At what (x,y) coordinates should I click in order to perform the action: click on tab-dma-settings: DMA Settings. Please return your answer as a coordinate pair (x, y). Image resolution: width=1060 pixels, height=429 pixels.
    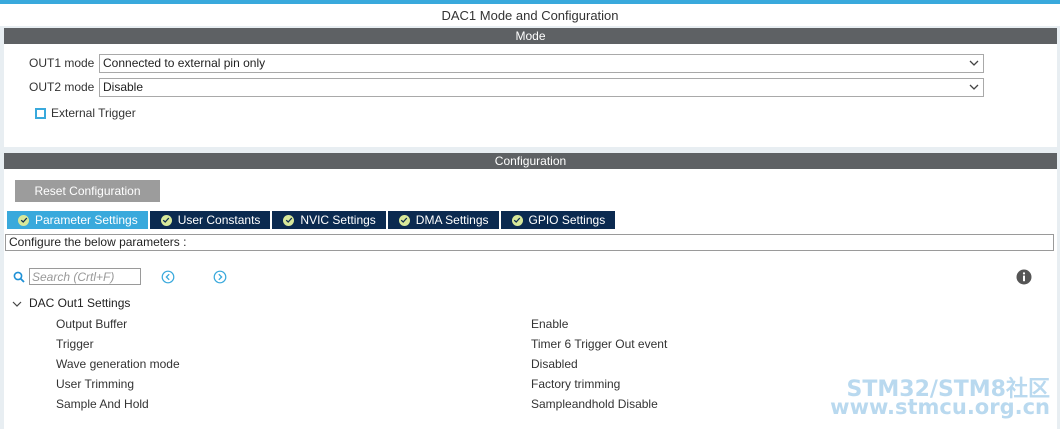
    Looking at the image, I should click on (443, 220).